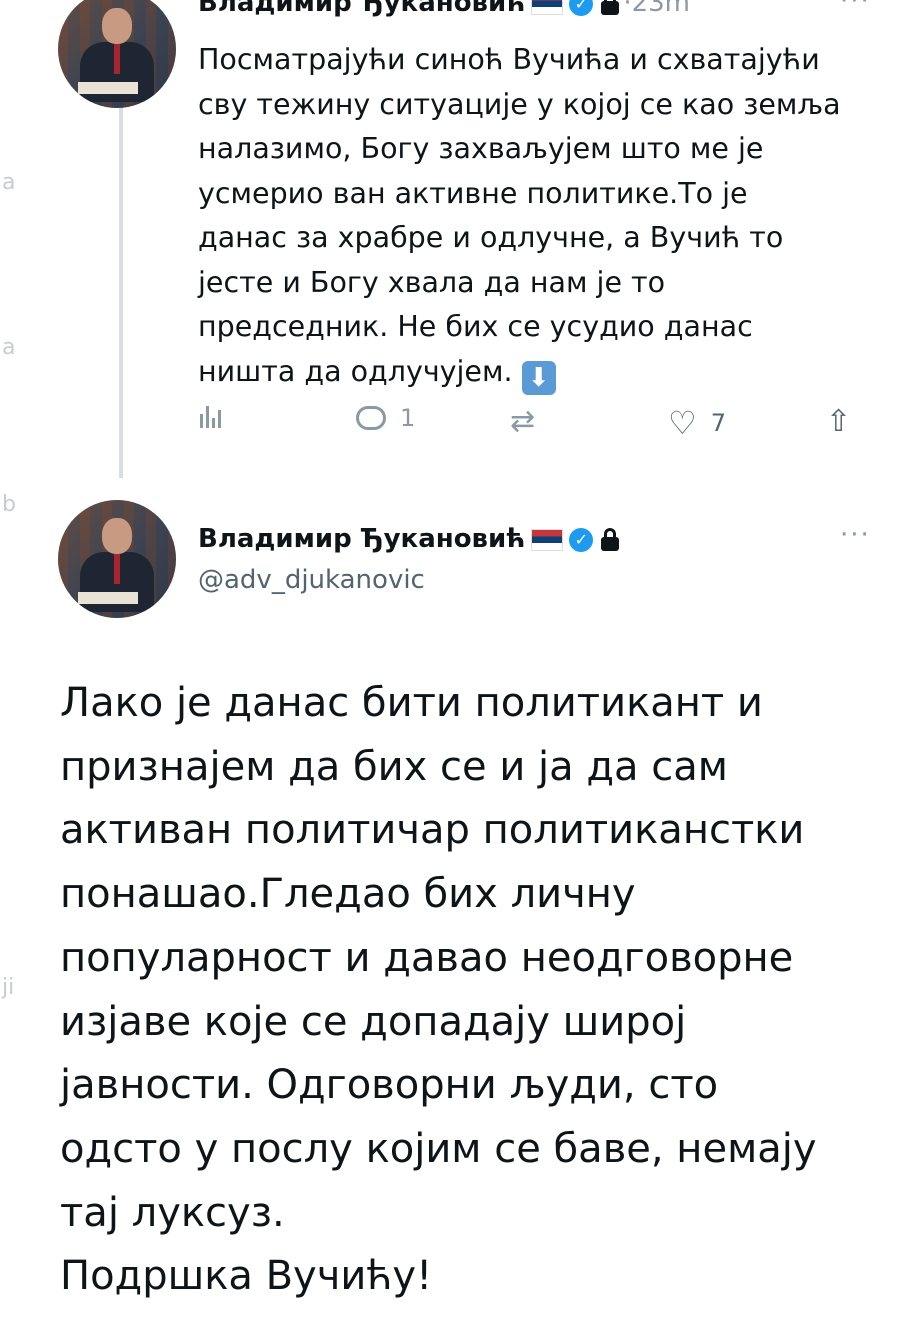 This screenshot has height=1324, width=900. I want to click on post1-header: Владимир Ђукановић ✓ ·23m, so click(444, 9).